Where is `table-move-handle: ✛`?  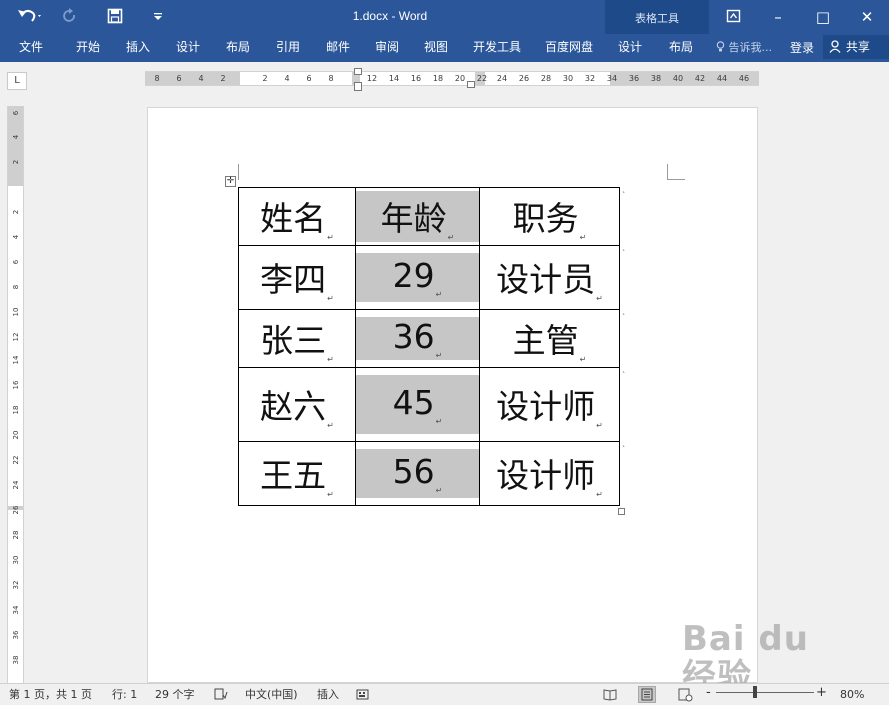
table-move-handle: ✛ is located at coordinates (230, 181).